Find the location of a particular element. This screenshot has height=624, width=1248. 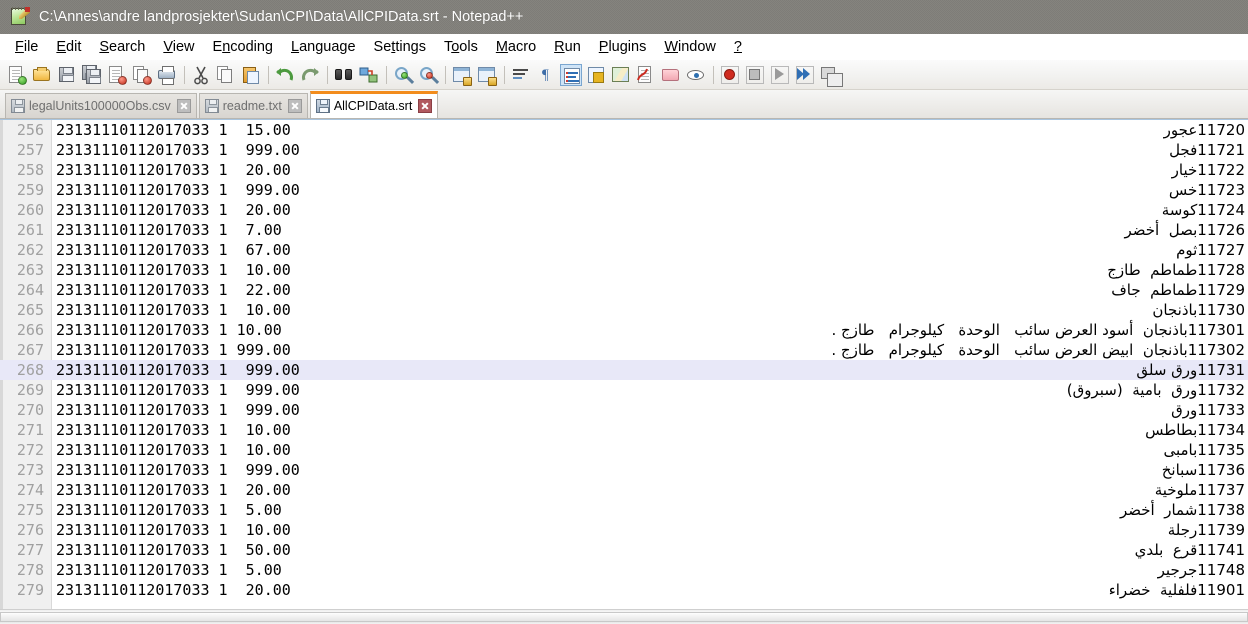

play-macro-icon is located at coordinates (780, 75).